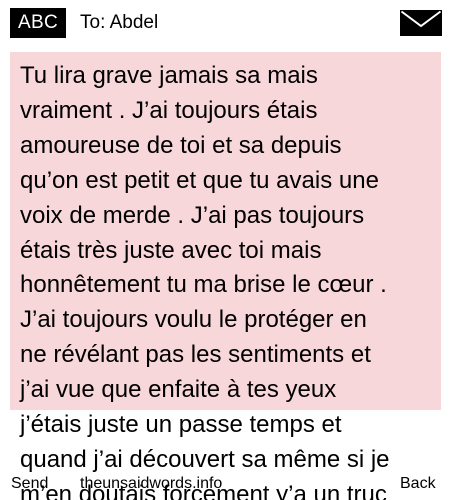 The width and height of the screenshot is (450, 500). I want to click on message-header: ABC To: Abdel, so click(225, 23).